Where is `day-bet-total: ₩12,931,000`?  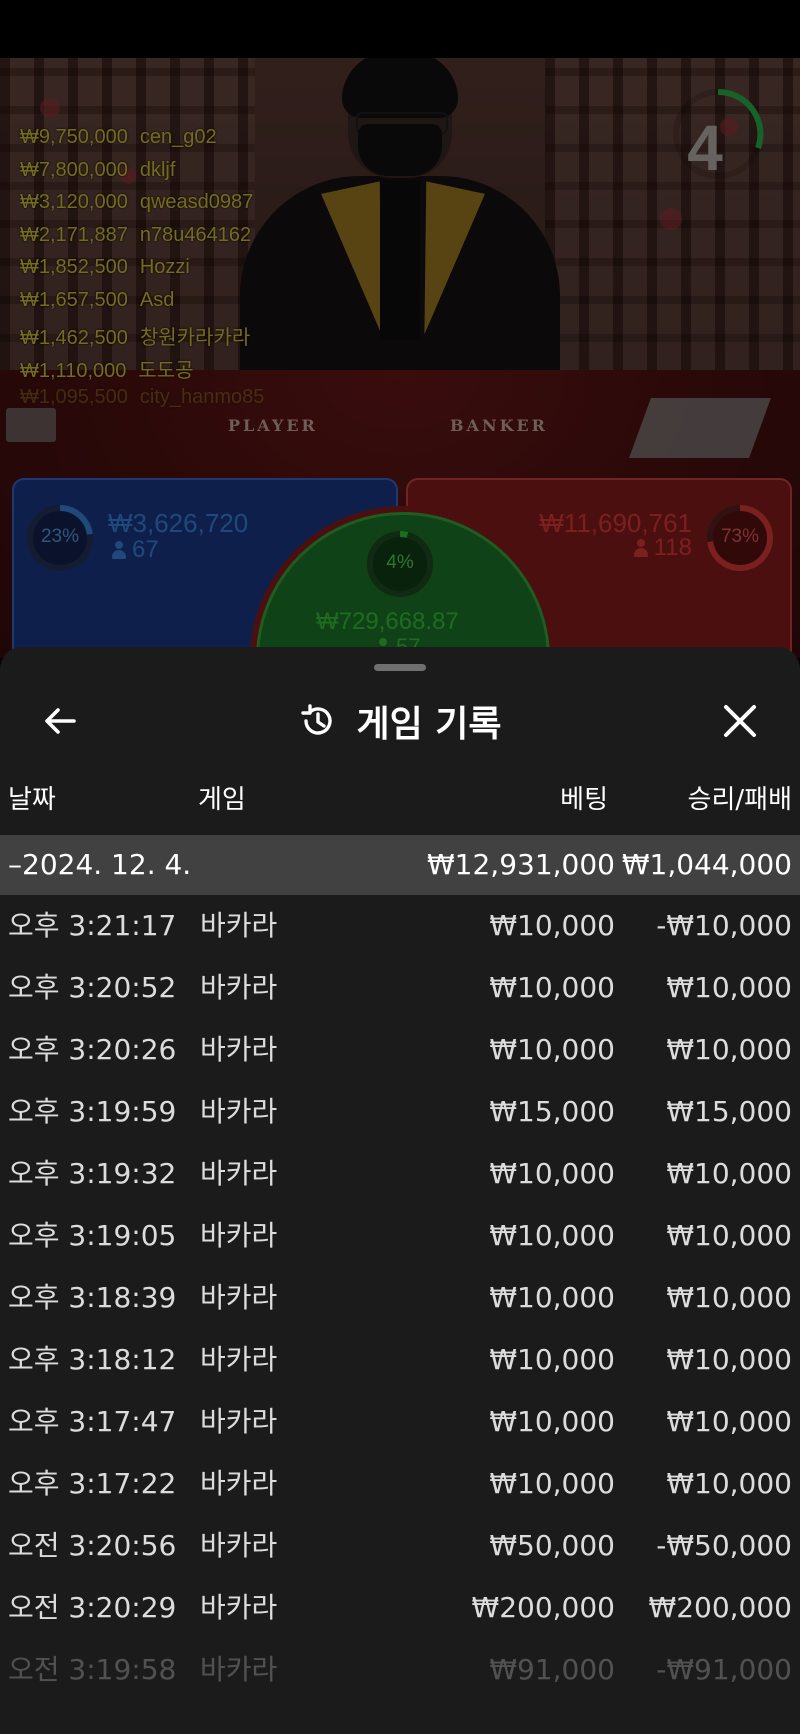 day-bet-total: ₩12,931,000 is located at coordinates (520, 864).